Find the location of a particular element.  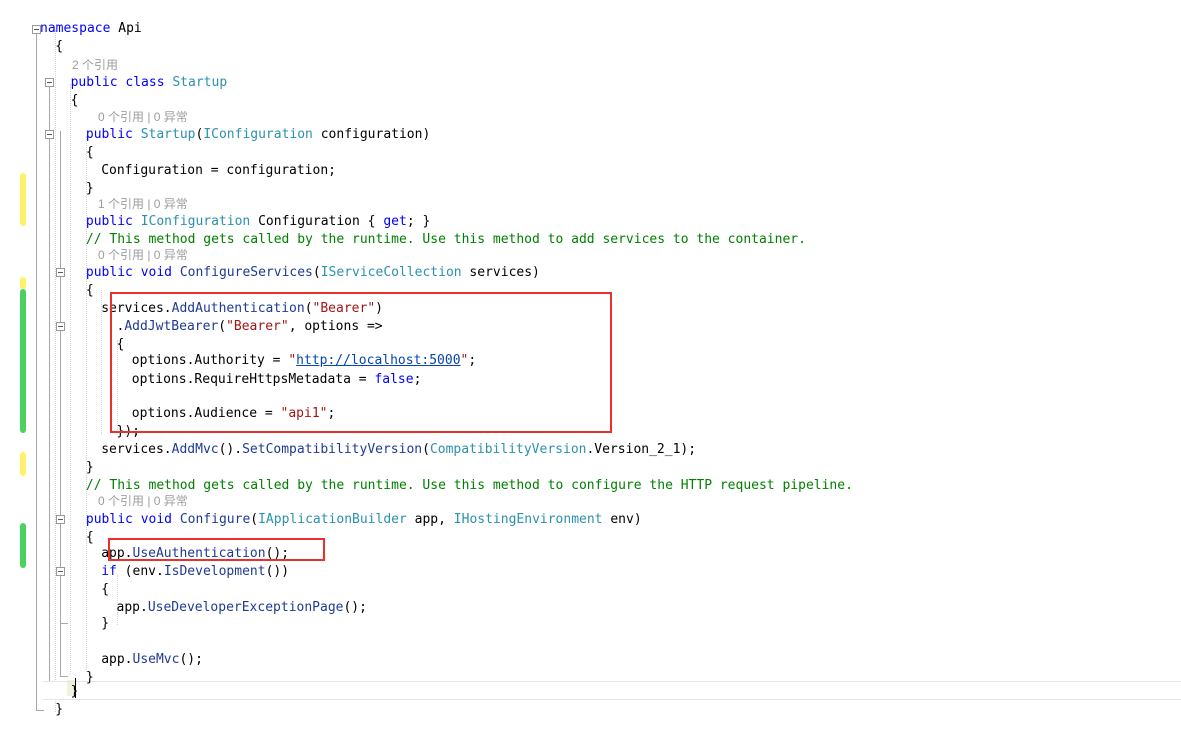

code-token-kw: if is located at coordinates (113, 571).